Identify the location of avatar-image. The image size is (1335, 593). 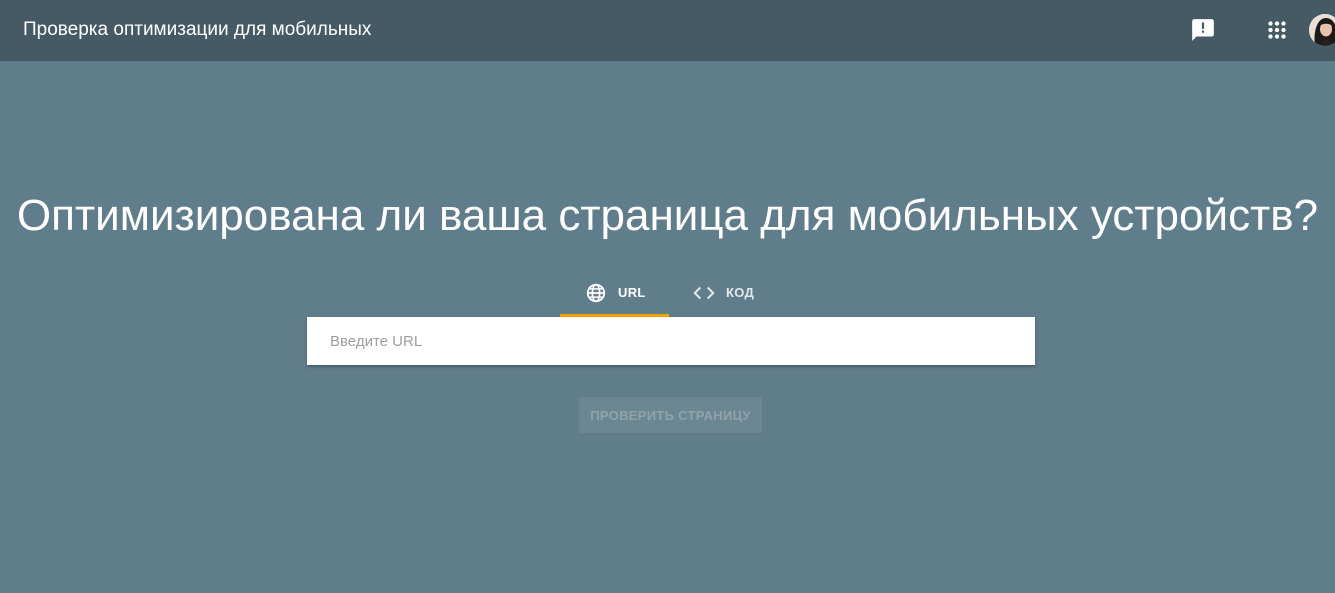
(1322, 30).